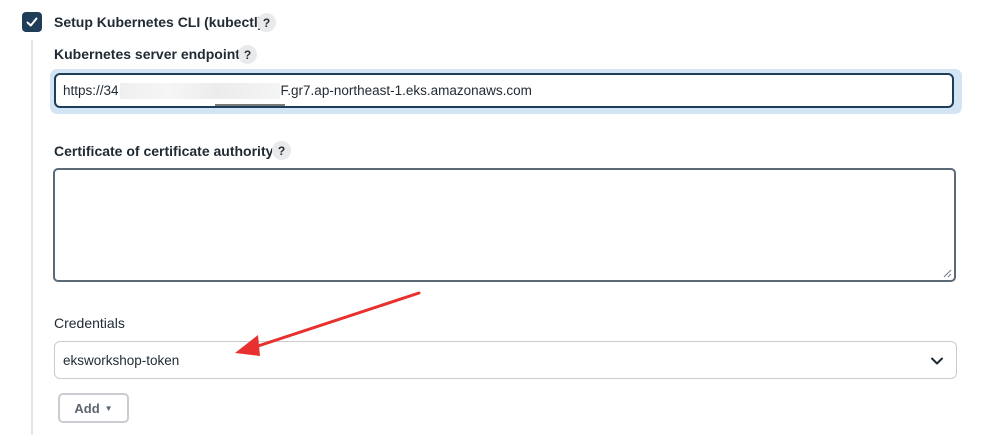 This screenshot has width=993, height=435. What do you see at coordinates (281, 150) in the screenshot?
I see `certificate-help-icon: ?` at bounding box center [281, 150].